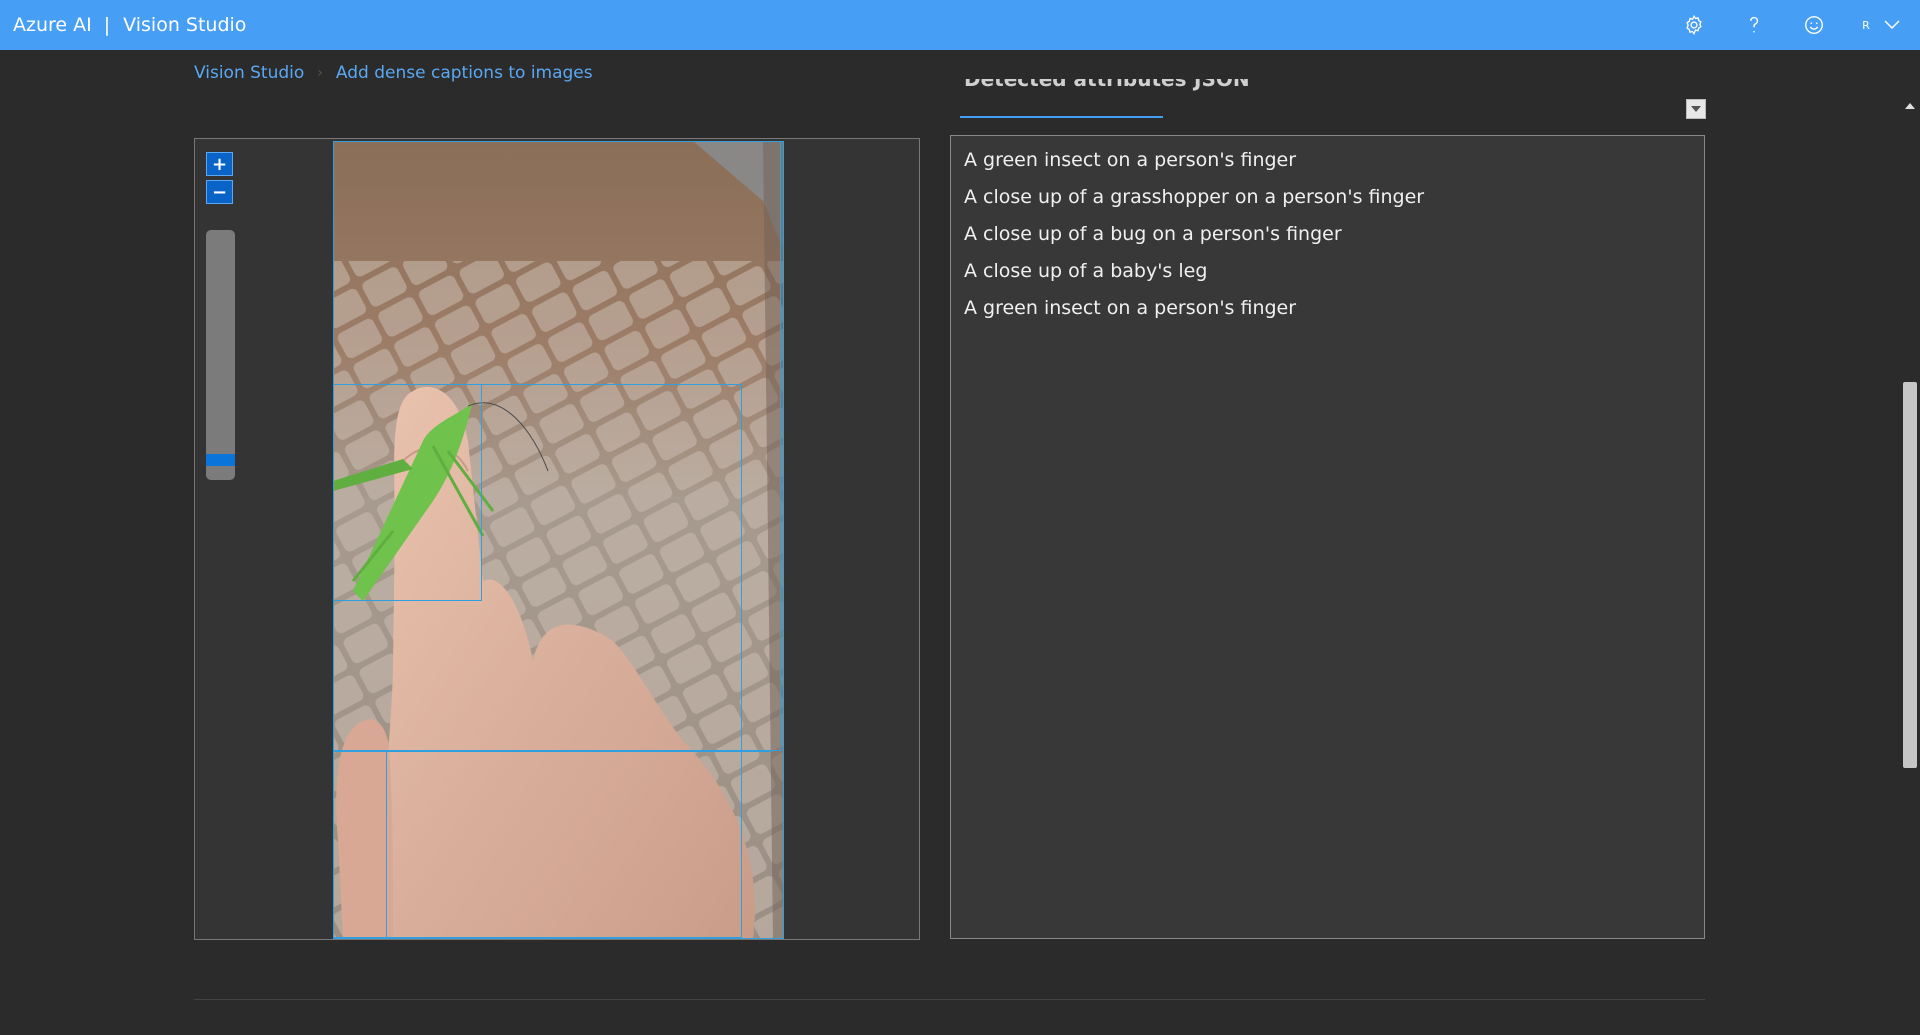 The width and height of the screenshot is (1920, 1035). I want to click on page-scrollbar, so click(1910, 565).